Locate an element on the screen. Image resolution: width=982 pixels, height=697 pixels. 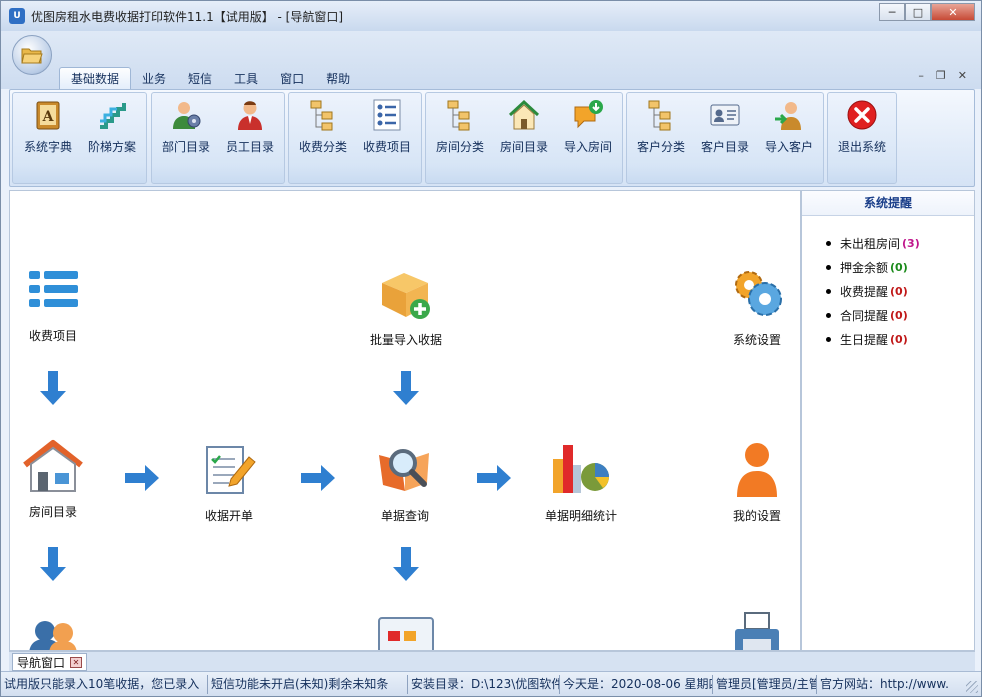
ribbon-tabs: 基础数据 业务 短信 工具 窗口 帮助 is located at coordinates (210, 78).